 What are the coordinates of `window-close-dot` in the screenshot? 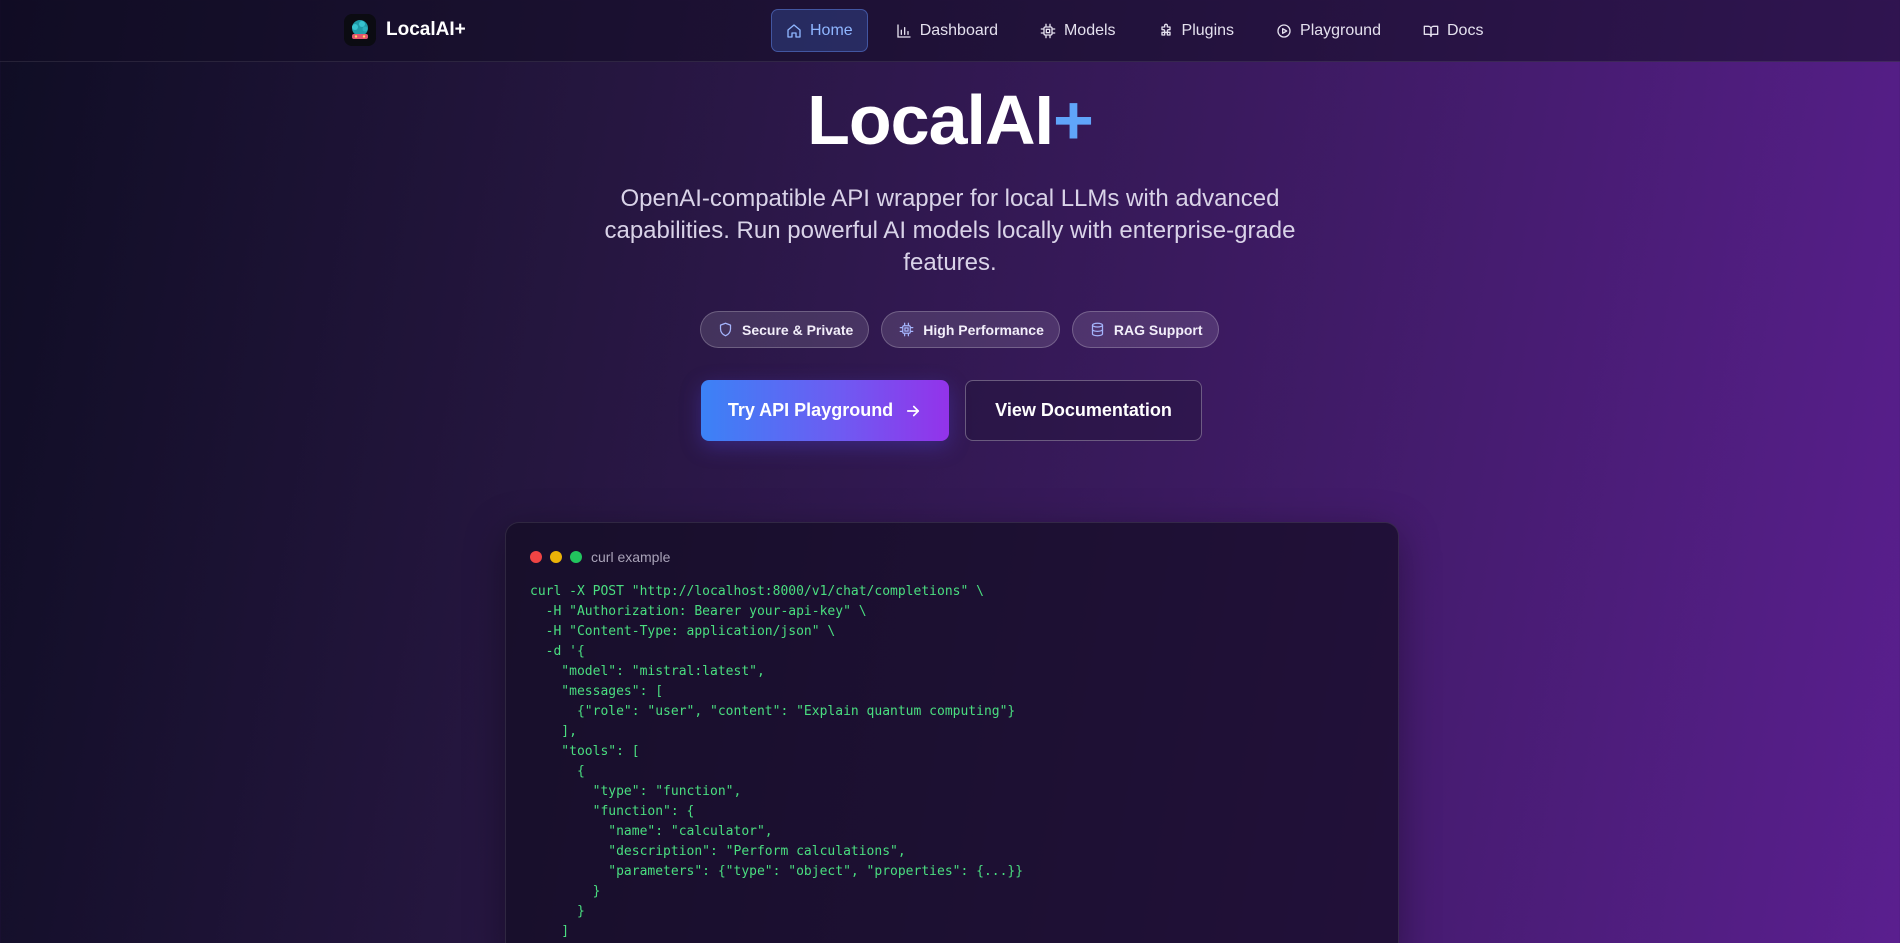 It's located at (536, 557).